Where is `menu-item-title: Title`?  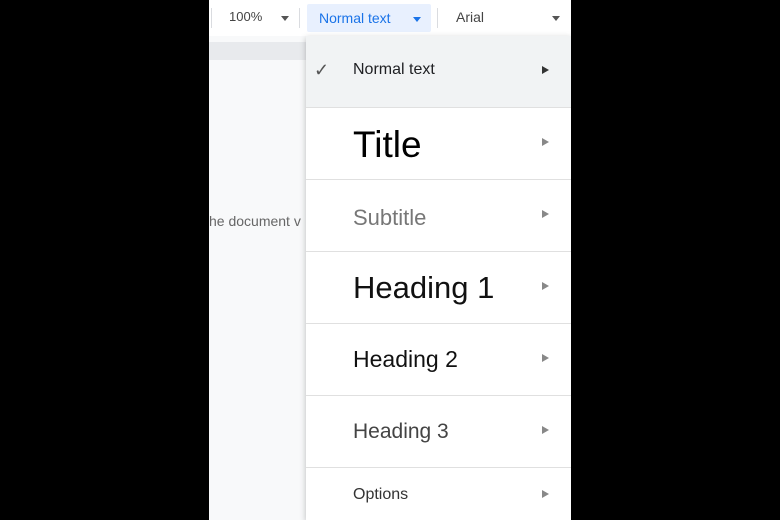
menu-item-title: Title is located at coordinates (438, 144).